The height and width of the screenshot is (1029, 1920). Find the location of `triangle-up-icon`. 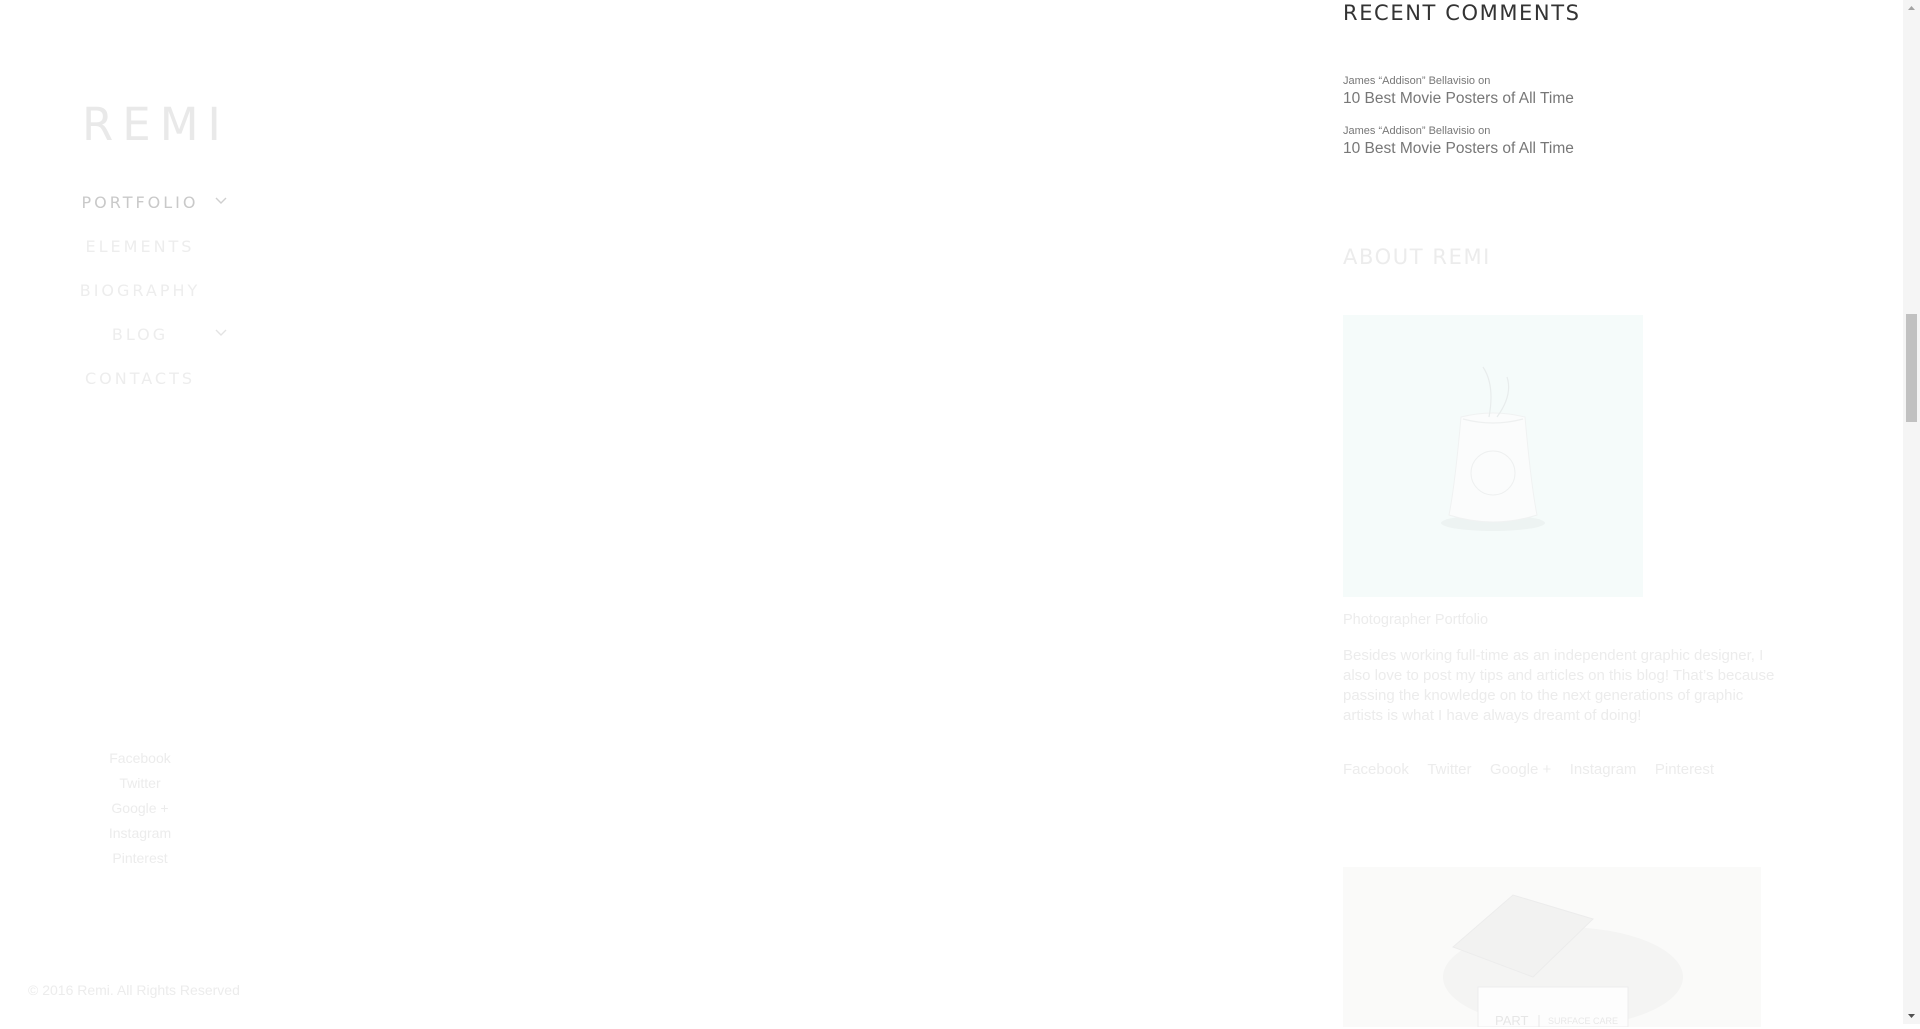

triangle-up-icon is located at coordinates (1911, 8).